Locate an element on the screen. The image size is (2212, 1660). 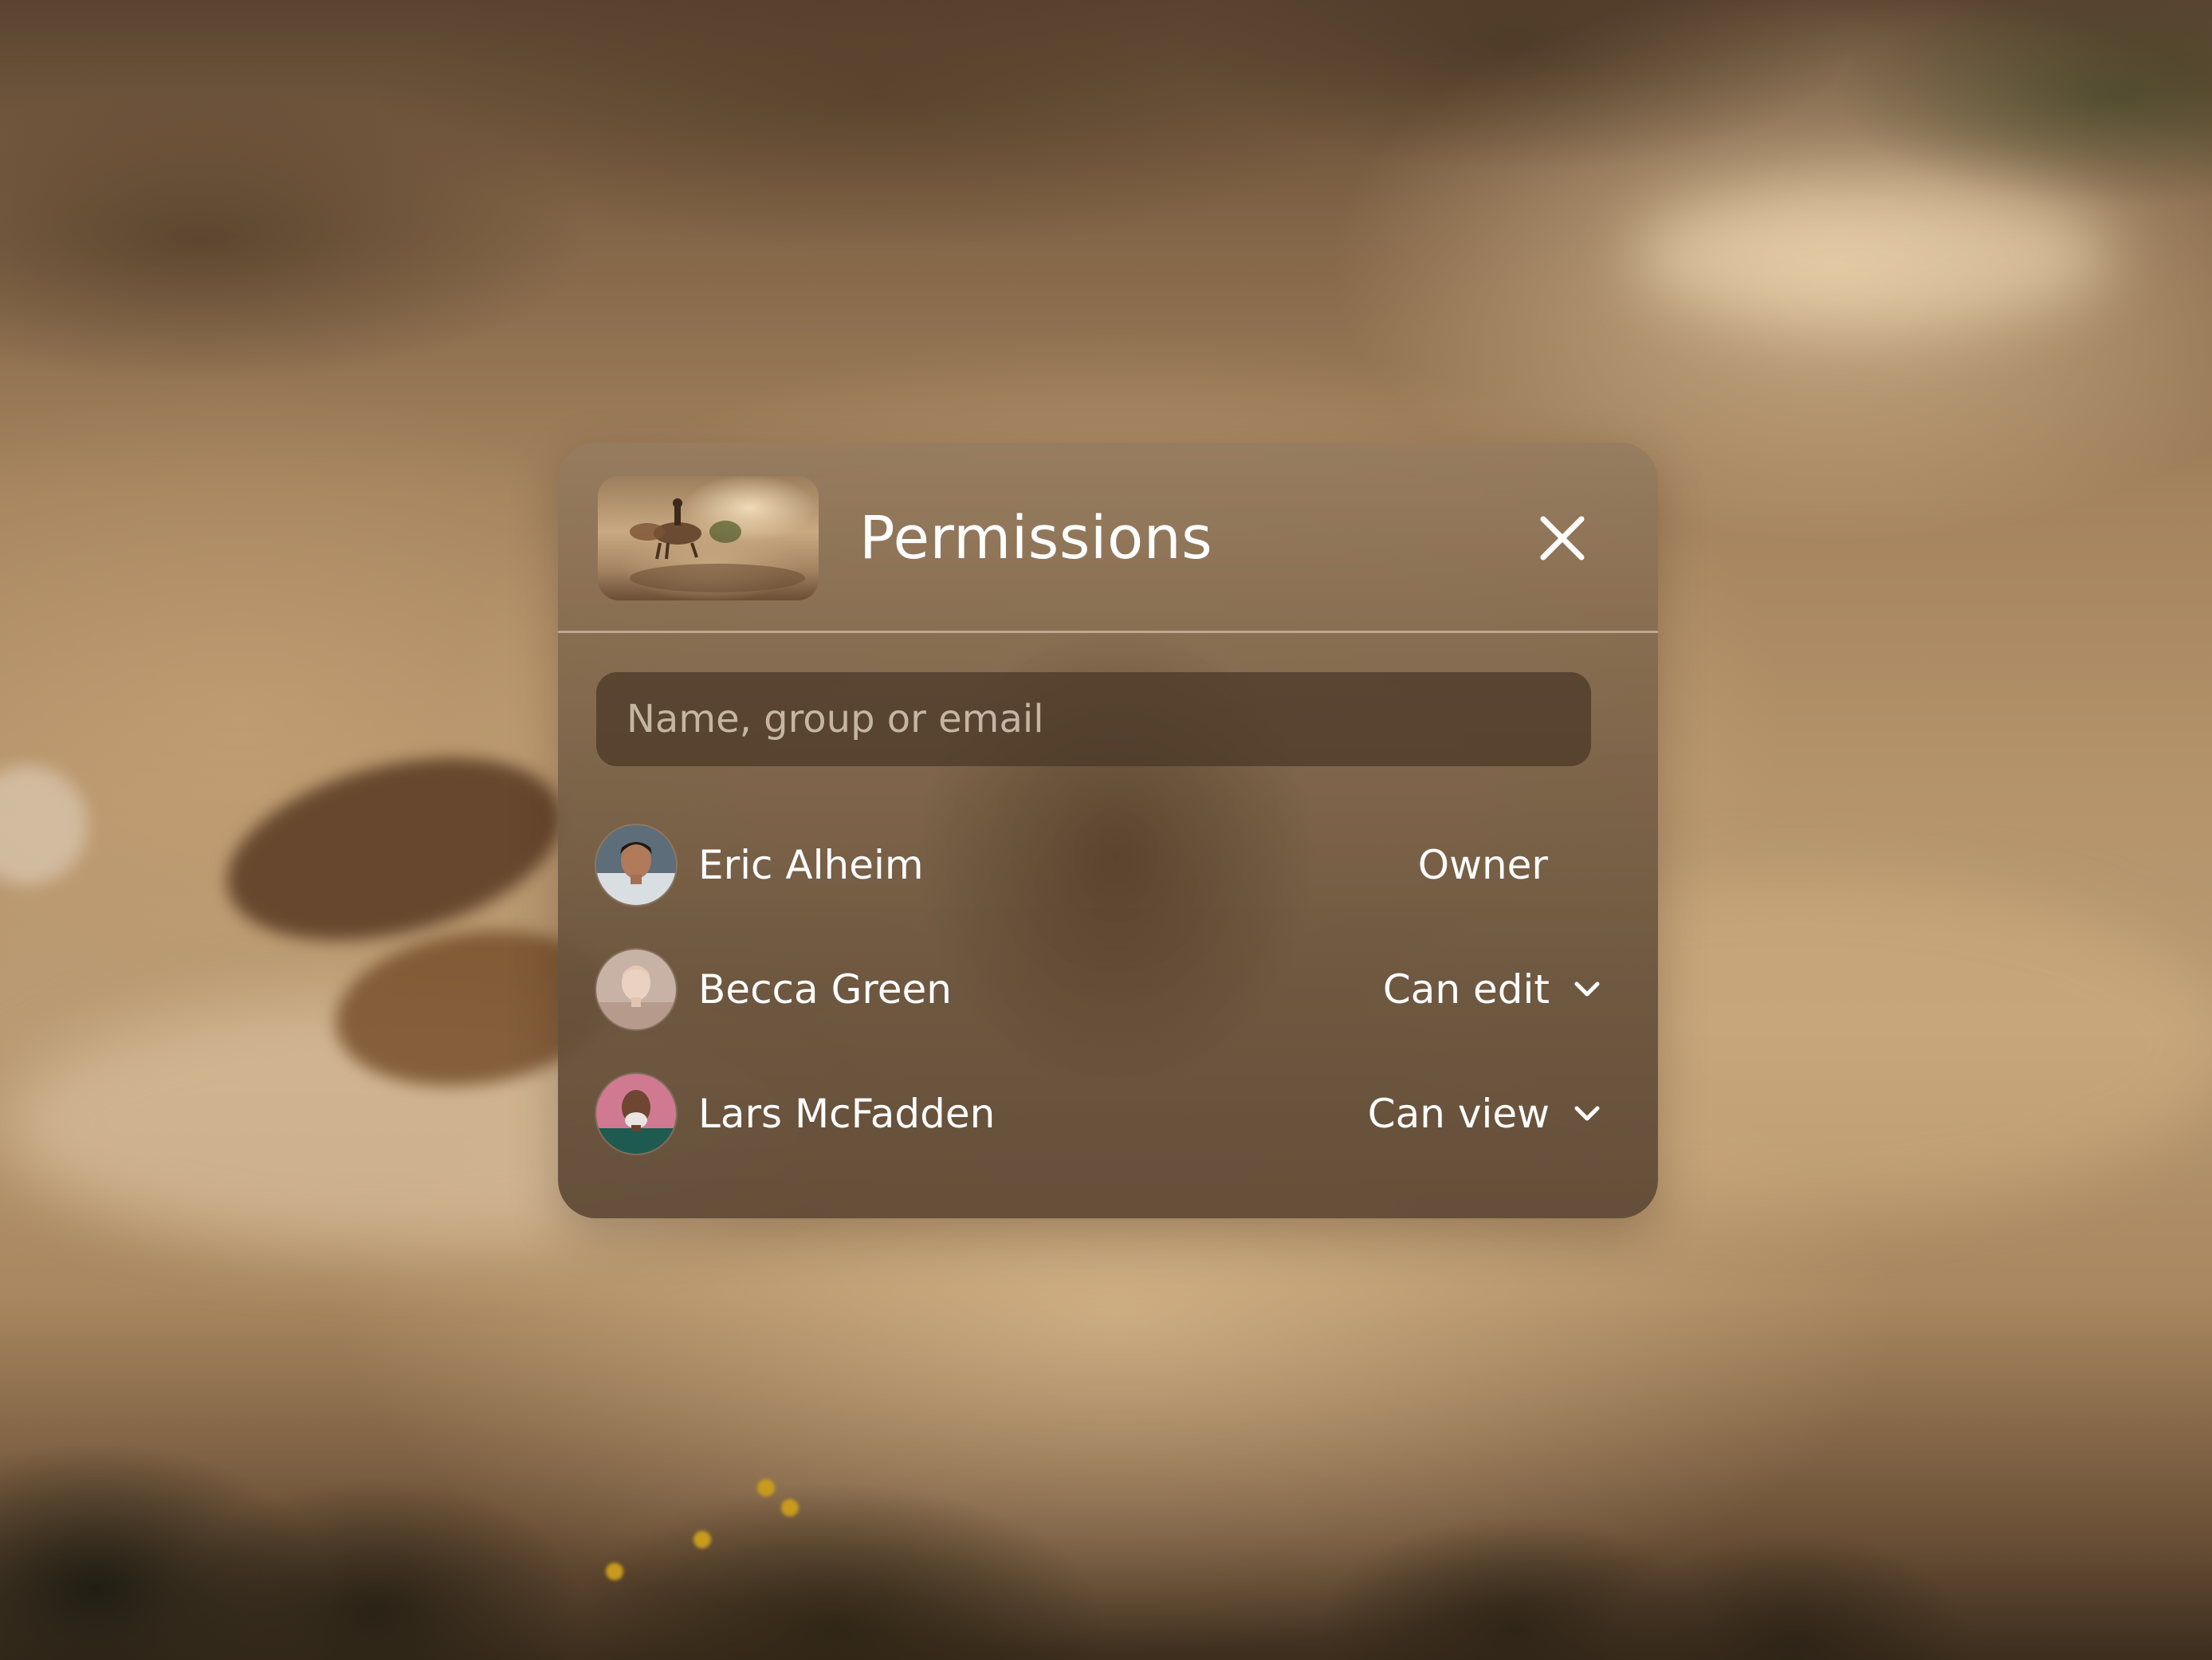
user-row-lars: Lars McFadden Can view is located at coordinates (1108, 1114).